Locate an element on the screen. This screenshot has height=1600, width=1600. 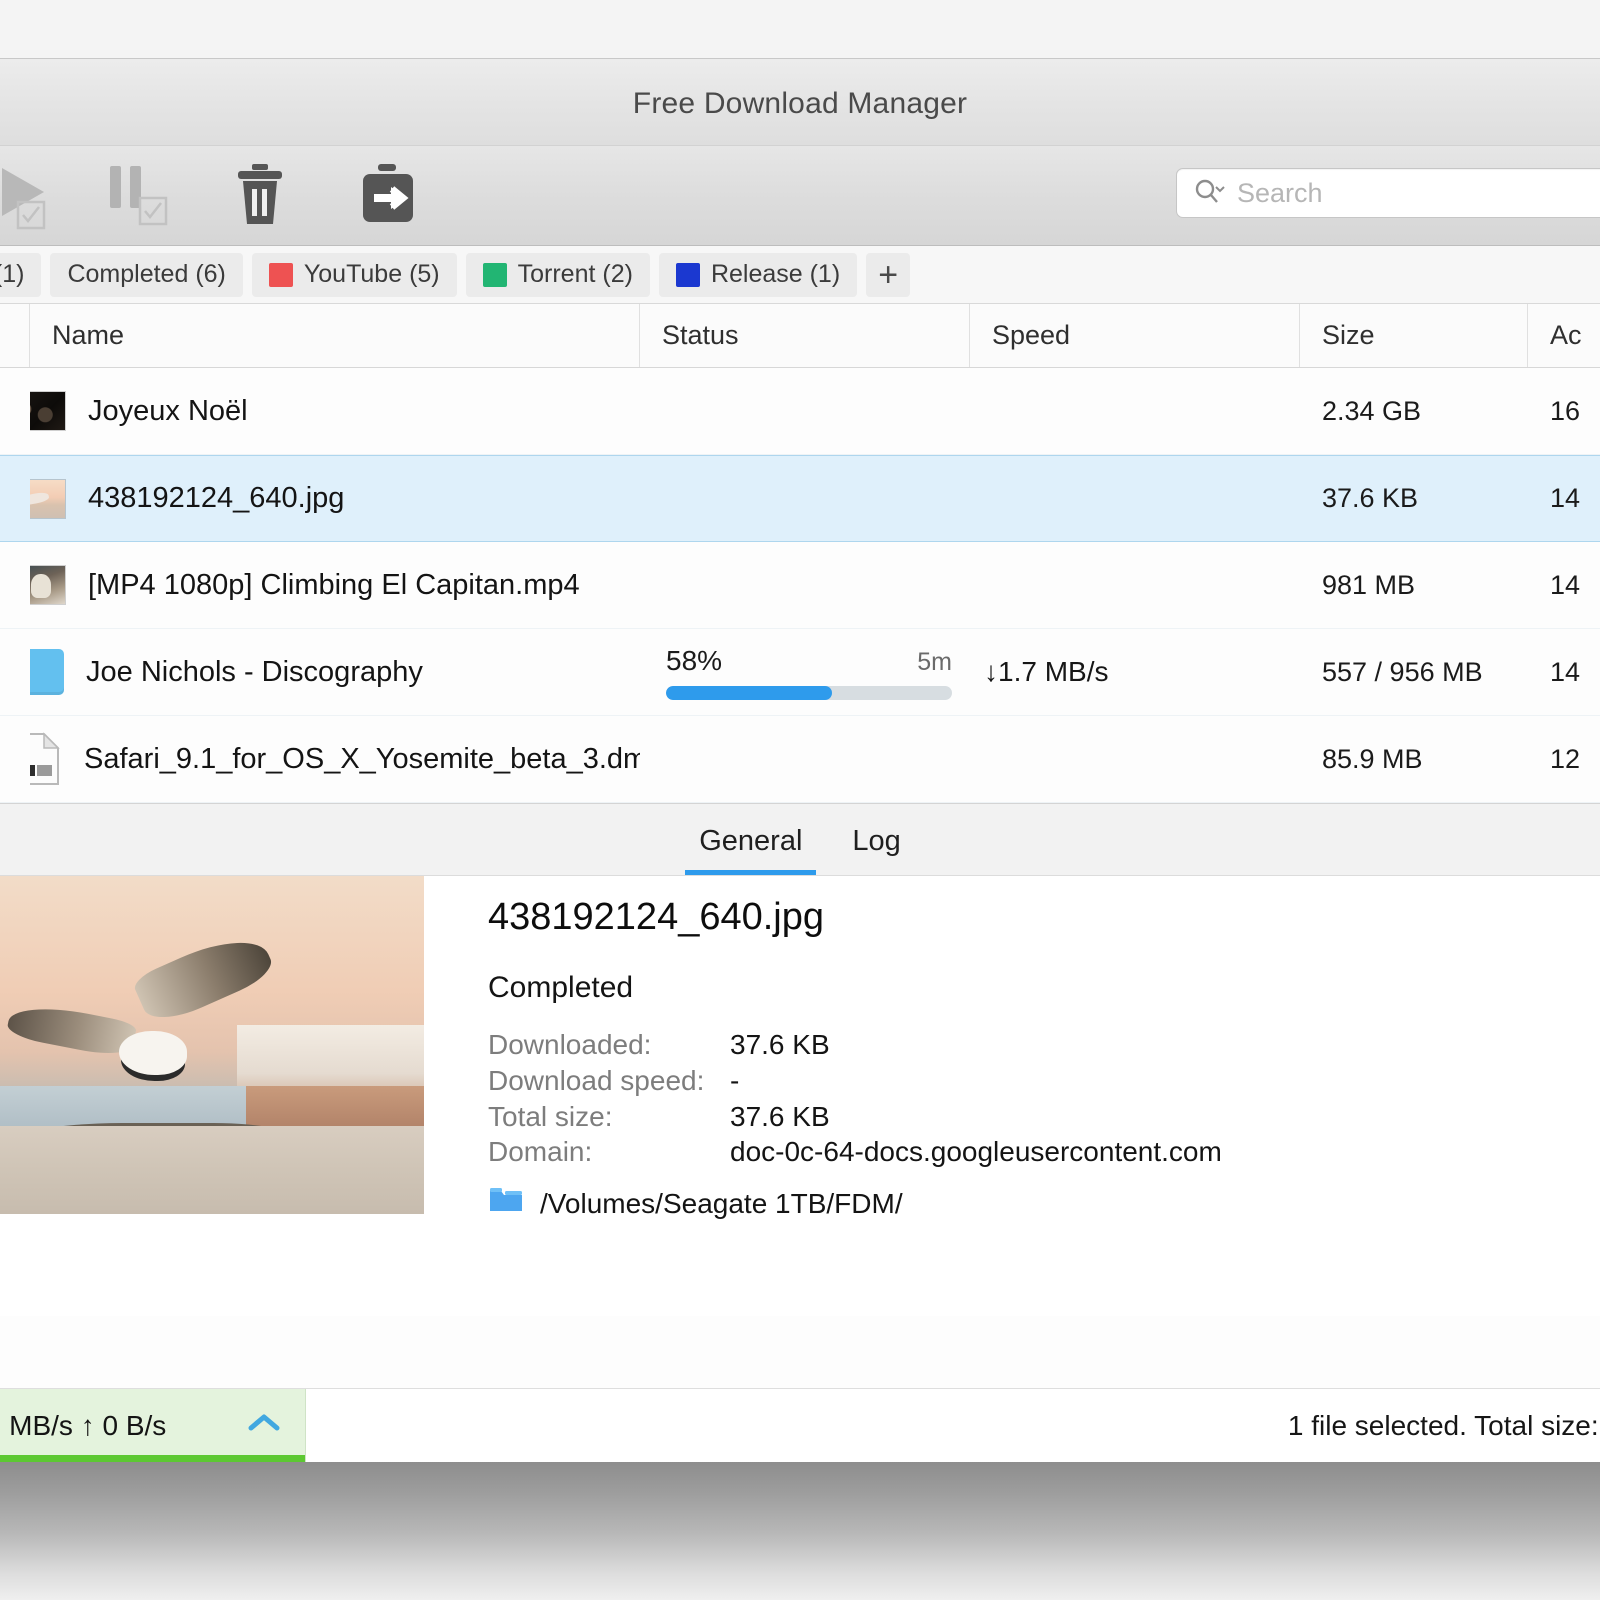
column-header-status: Status is located at coordinates (805, 335).